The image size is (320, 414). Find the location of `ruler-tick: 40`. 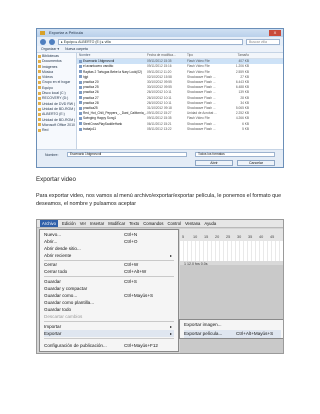

ruler-tick: 40 is located at coordinates (261, 237).